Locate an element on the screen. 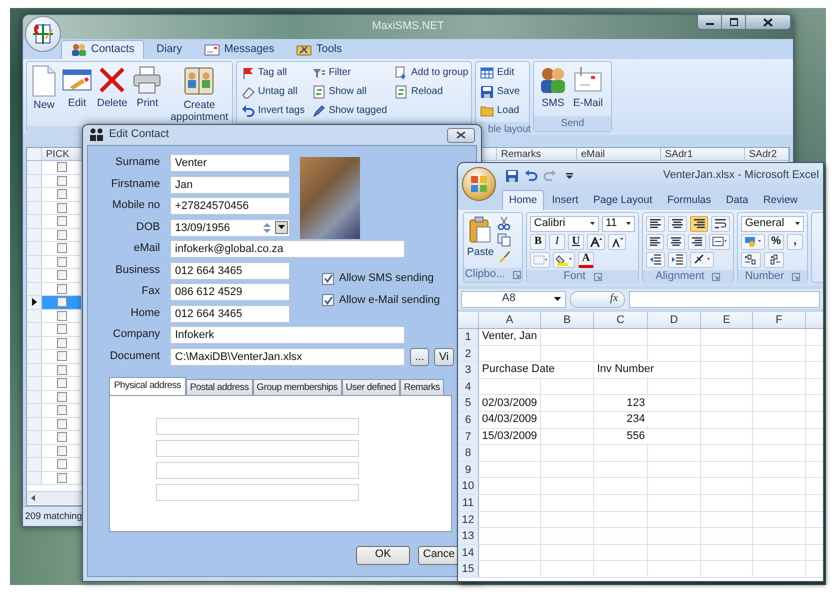 This screenshot has height=593, width=834. tab: Group memberships is located at coordinates (297, 386).